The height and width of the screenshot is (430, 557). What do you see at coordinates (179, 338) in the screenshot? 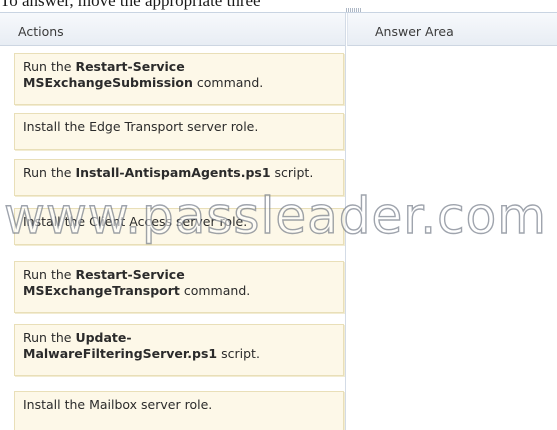
I see `action-item-line: Run the Update-` at bounding box center [179, 338].